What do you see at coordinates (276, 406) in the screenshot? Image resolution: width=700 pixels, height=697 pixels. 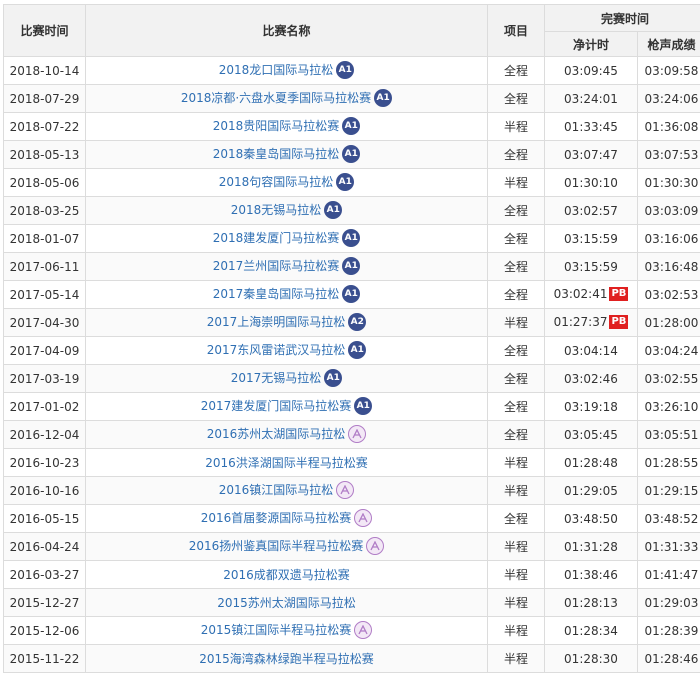 I see `race-name-link: 2017建发厦门国际马拉松赛` at bounding box center [276, 406].